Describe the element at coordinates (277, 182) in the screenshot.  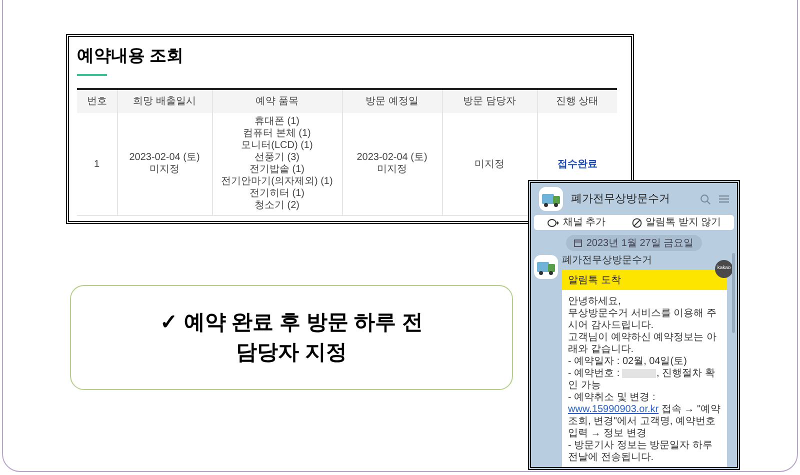
I see `item-entry: 전기안마기(의자제외) (1)` at that location.